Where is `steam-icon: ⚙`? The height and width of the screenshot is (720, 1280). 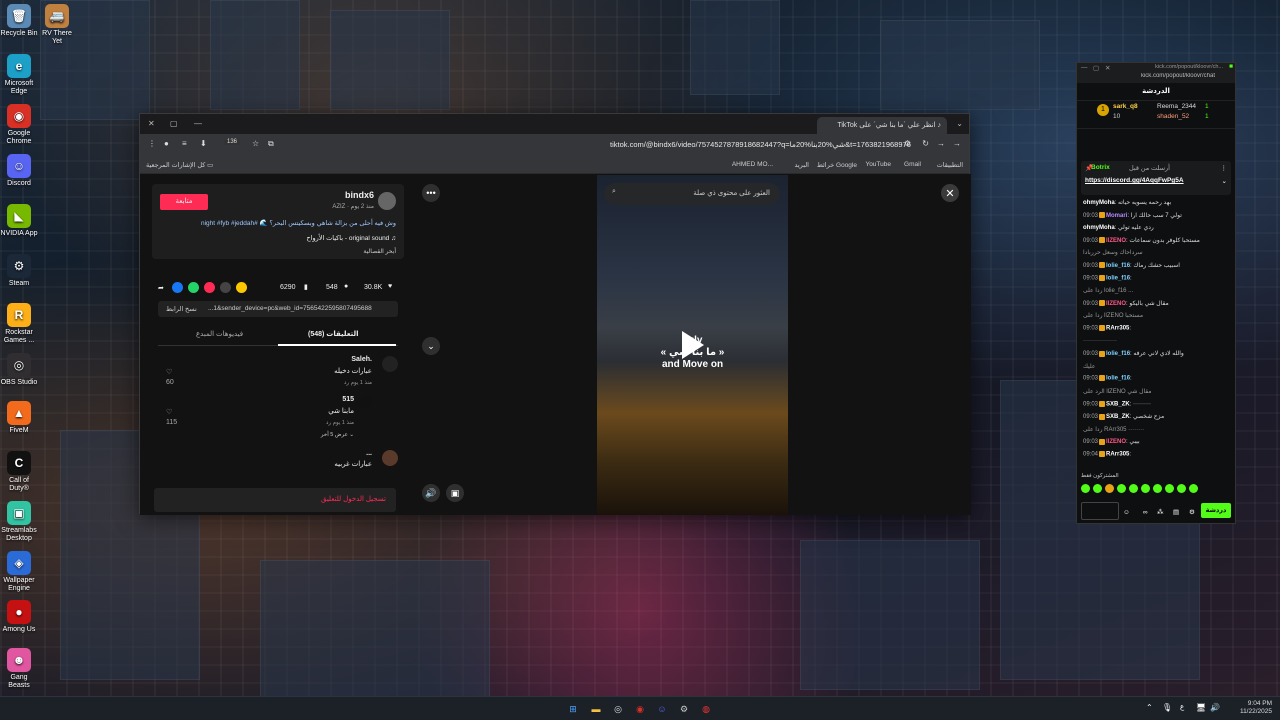 steam-icon: ⚙ is located at coordinates (684, 709).